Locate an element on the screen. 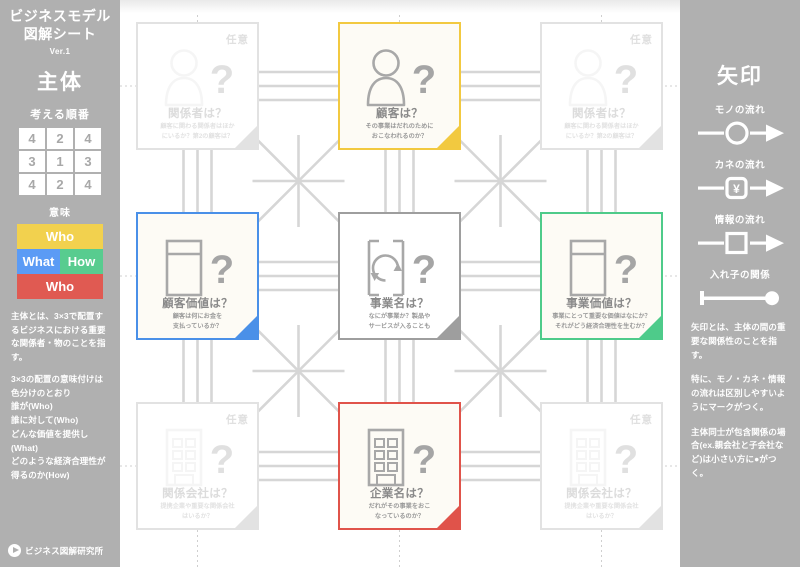 The width and height of the screenshot is (800, 567). card-mid-left: ? 顧客価値は？ 顧客は何にお金を 支払っているか？ is located at coordinates (197, 276).